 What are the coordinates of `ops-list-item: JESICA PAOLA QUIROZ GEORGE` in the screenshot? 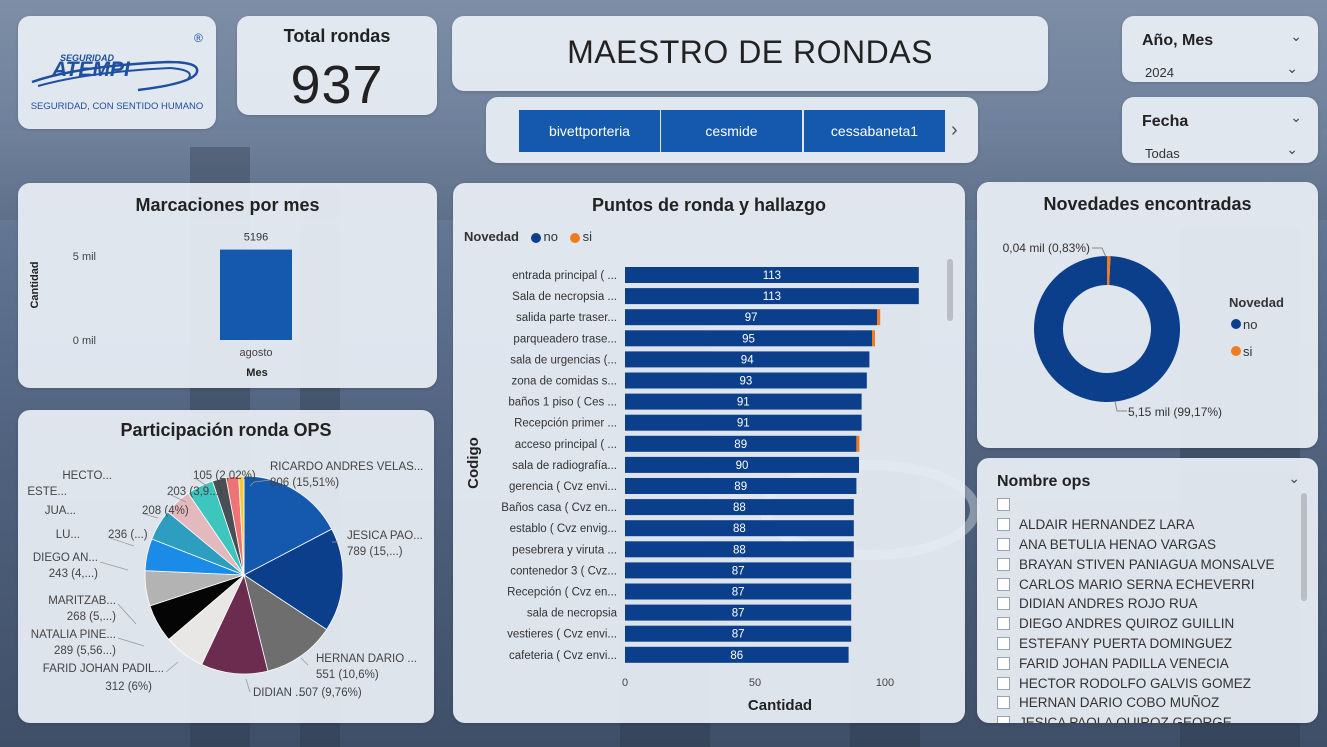 It's located at (1147, 718).